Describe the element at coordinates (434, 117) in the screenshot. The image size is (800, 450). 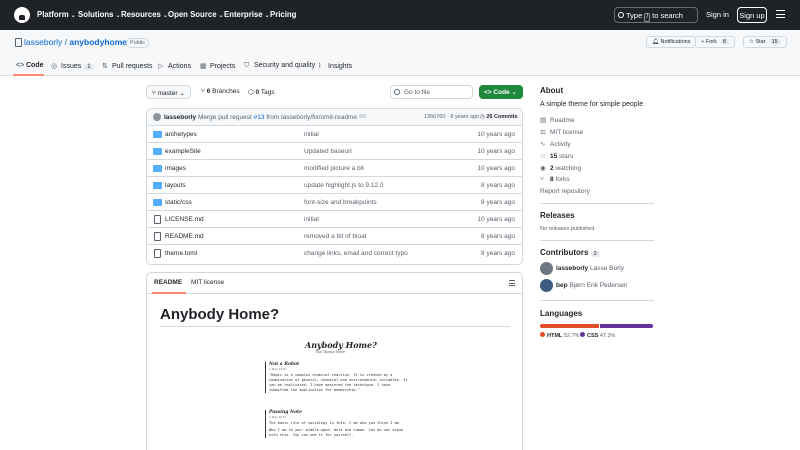
I see `commit-sha: 1366760` at that location.